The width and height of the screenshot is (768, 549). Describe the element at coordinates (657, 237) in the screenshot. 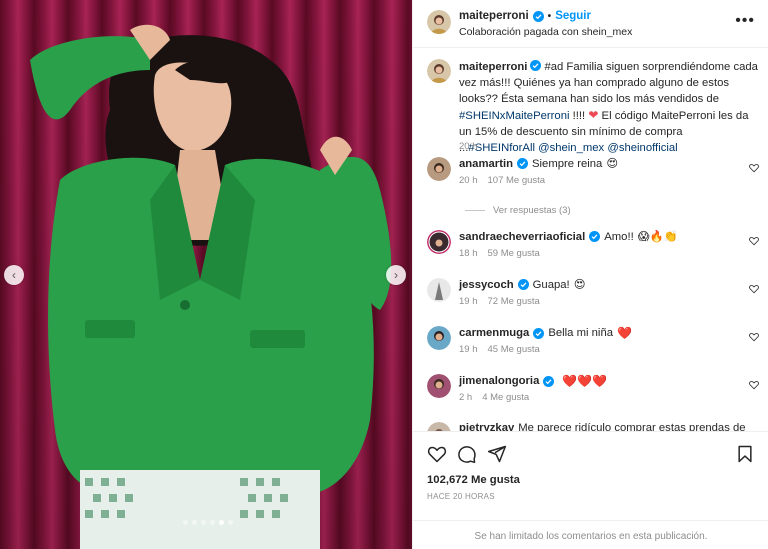

I see `comment-emoji: 😱🔥👏` at that location.